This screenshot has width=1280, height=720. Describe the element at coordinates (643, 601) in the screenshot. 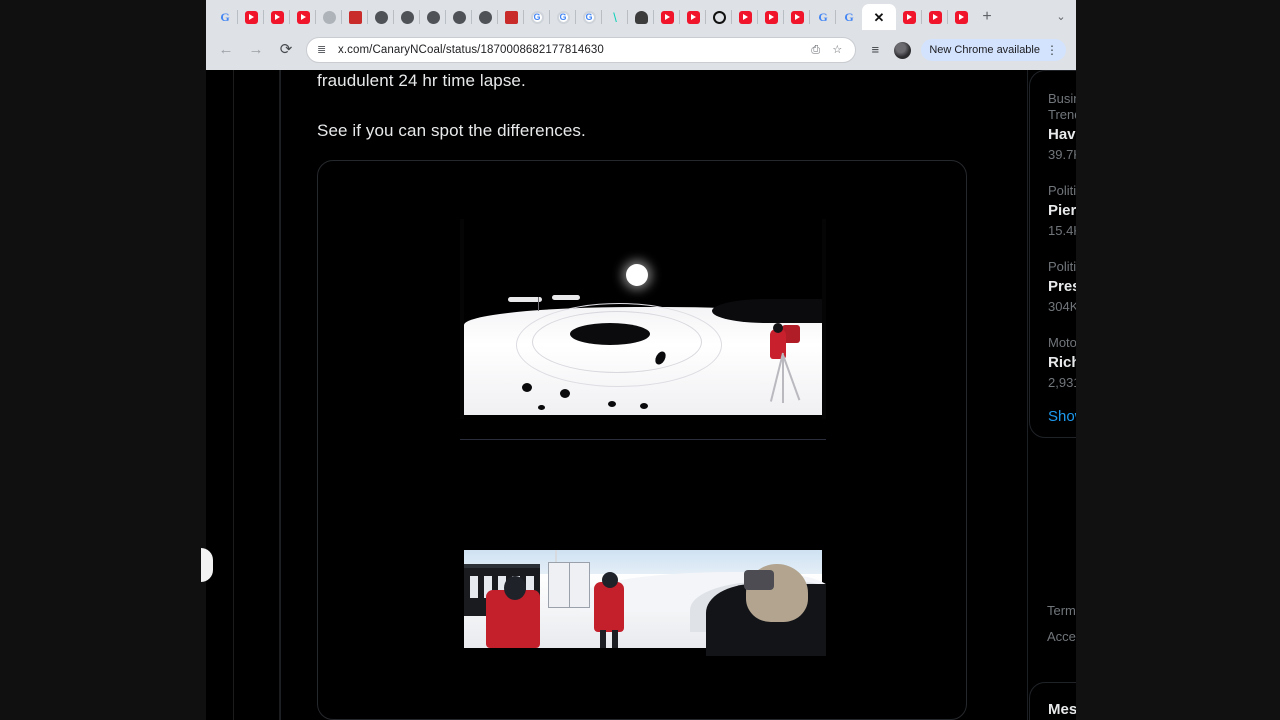

I see `antarctic-daytime-crew-frame` at that location.